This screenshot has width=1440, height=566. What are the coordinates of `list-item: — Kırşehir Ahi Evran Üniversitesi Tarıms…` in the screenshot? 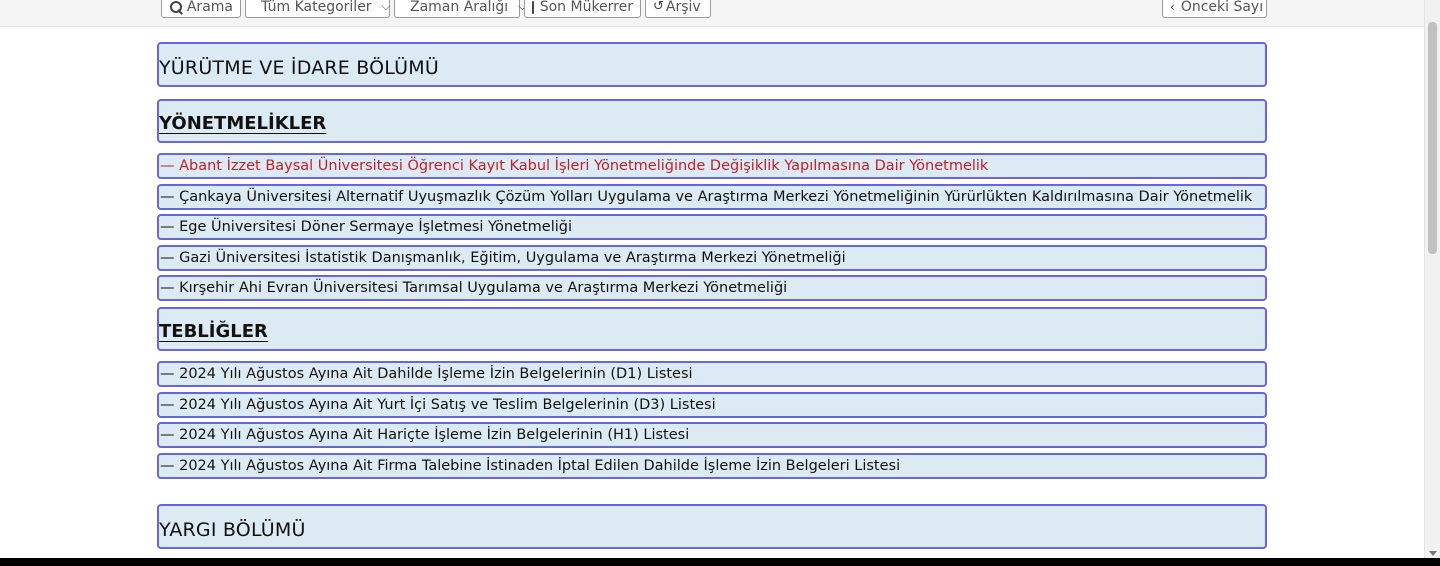 It's located at (712, 288).